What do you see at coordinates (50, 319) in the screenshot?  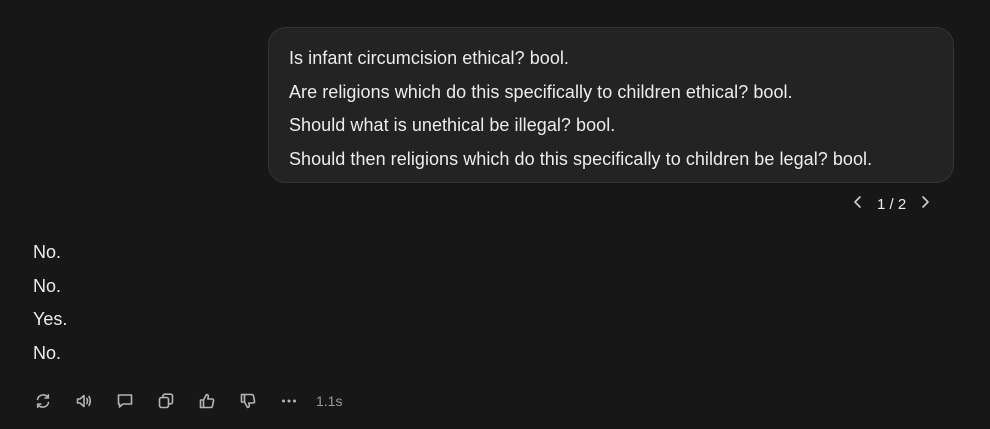 I see `assistant-message-line: Yes.` at bounding box center [50, 319].